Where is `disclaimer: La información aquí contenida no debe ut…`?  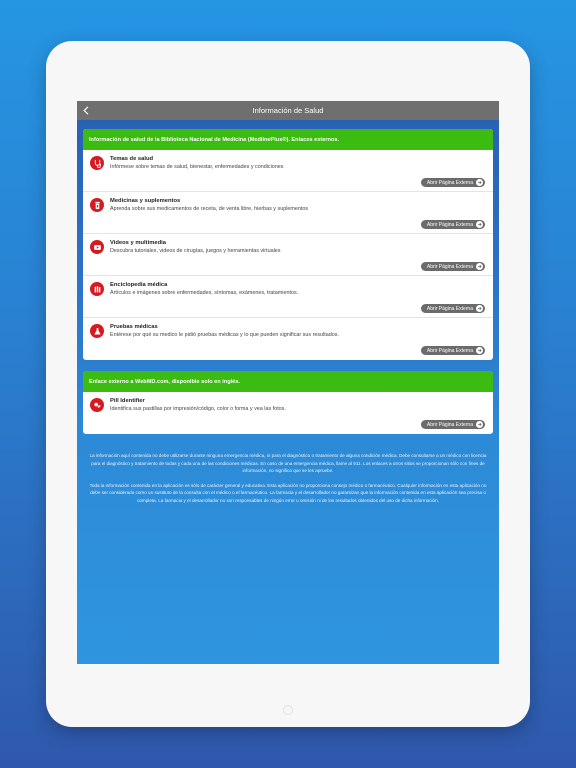 disclaimer: La información aquí contenida no debe ut… is located at coordinates (288, 481).